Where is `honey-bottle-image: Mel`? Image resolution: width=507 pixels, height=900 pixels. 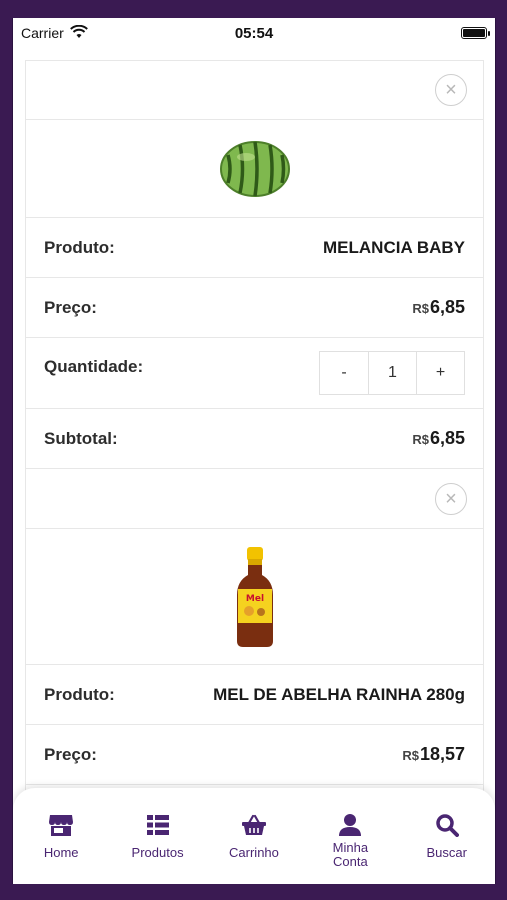
honey-bottle-image: Mel is located at coordinates (254, 596).